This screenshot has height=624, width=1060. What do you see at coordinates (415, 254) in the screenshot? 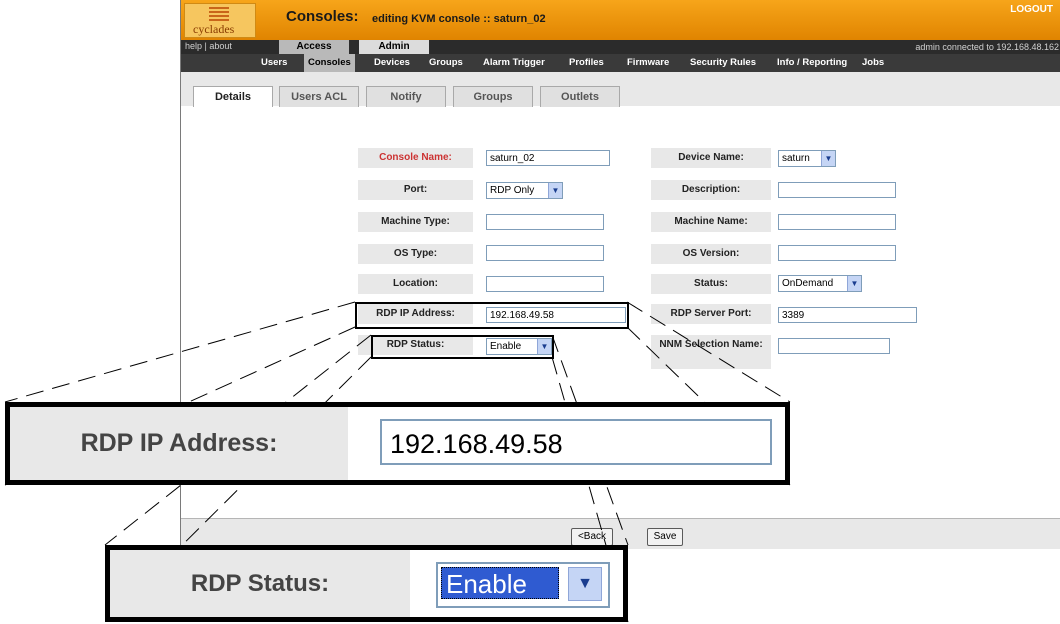
I see `os-type-label: OS Type:` at bounding box center [415, 254].